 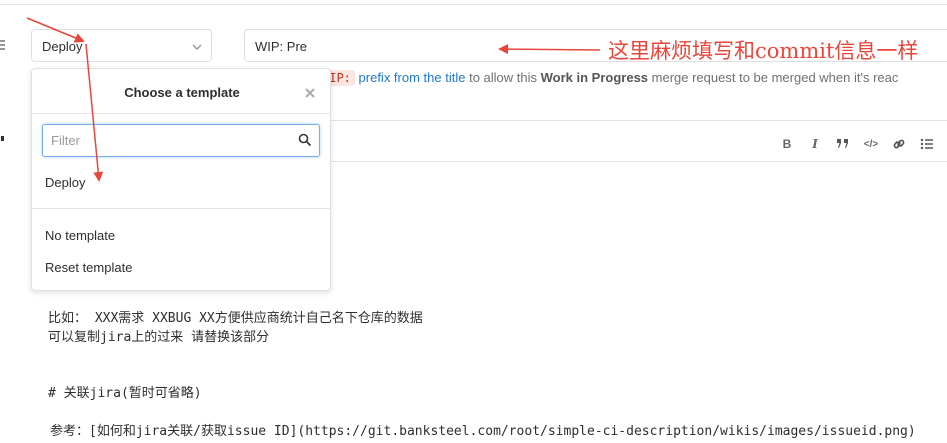 I want to click on close-icon, so click(x=310, y=93).